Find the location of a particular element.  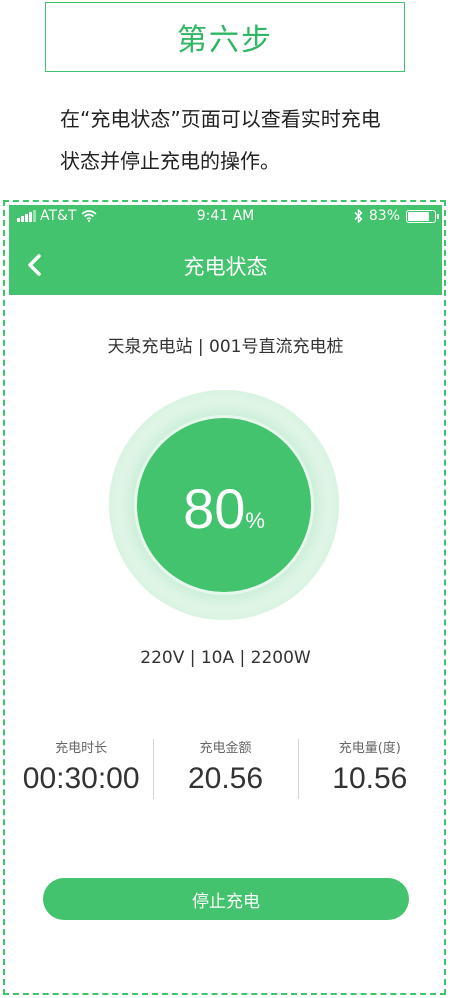

station-label: 天泉充电站 | 001号直流充电桩 is located at coordinates (225, 347).